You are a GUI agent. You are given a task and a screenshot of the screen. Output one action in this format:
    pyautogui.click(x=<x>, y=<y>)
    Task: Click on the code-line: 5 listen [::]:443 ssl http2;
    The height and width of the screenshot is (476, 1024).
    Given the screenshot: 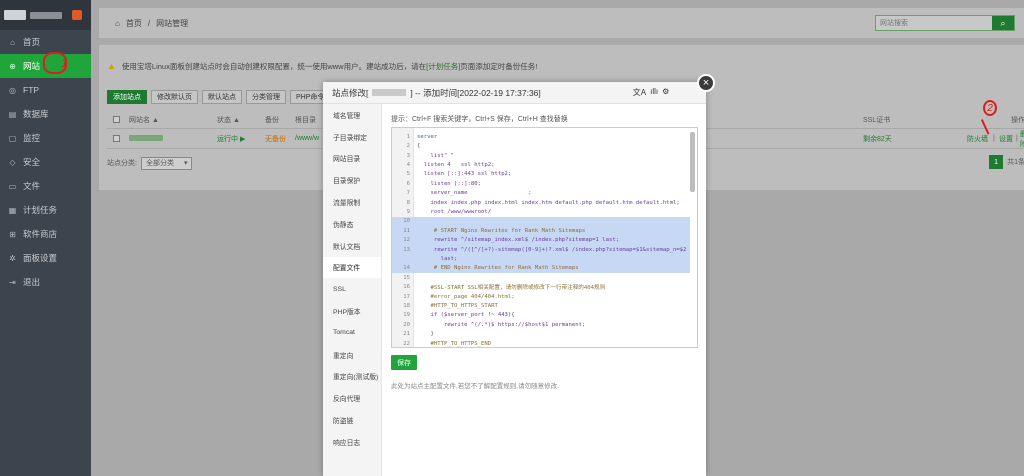 What is the action you would take?
    pyautogui.click(x=541, y=175)
    